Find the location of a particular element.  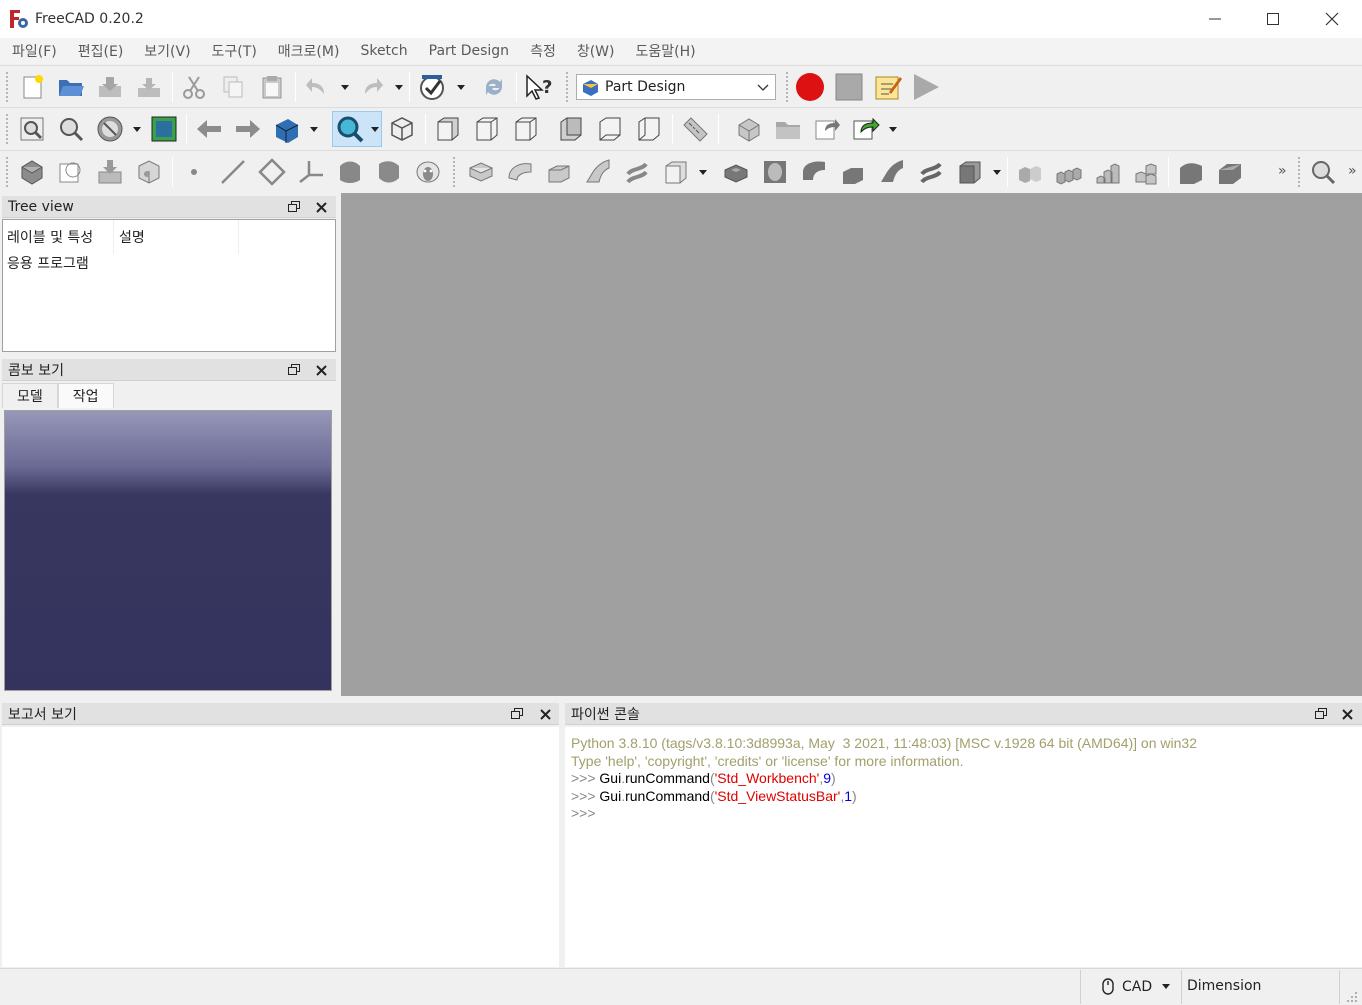

cut-button is located at coordinates (194, 87).